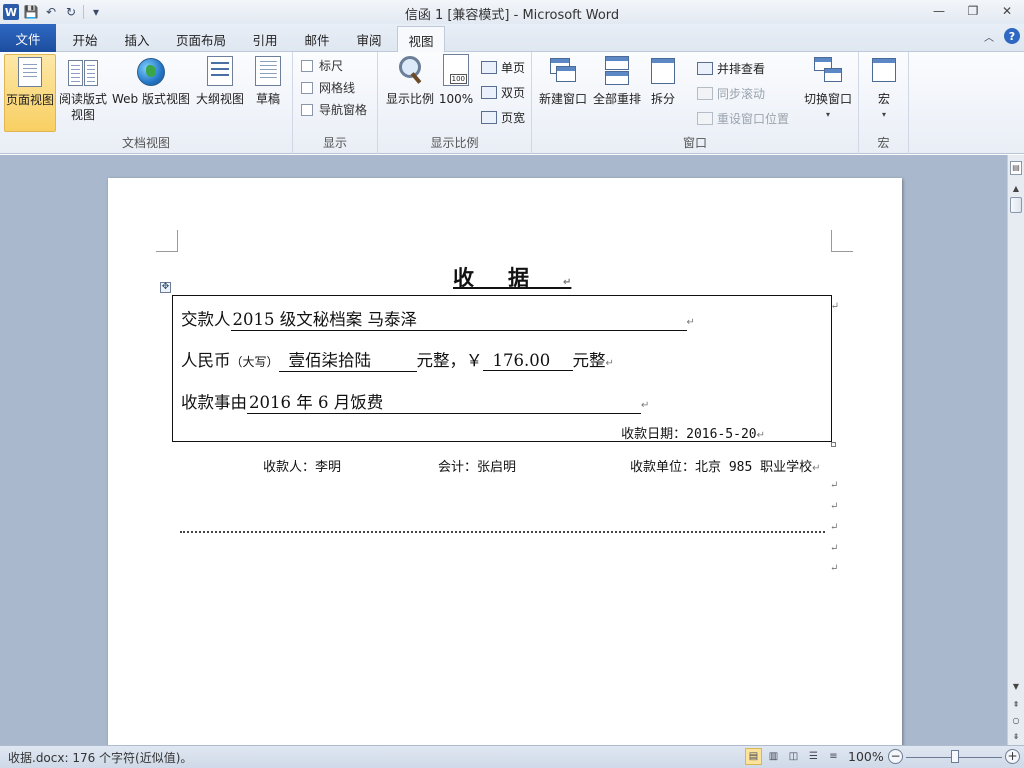 The width and height of the screenshot is (1024, 768). I want to click on restore-button: ❐, so click(973, 11).